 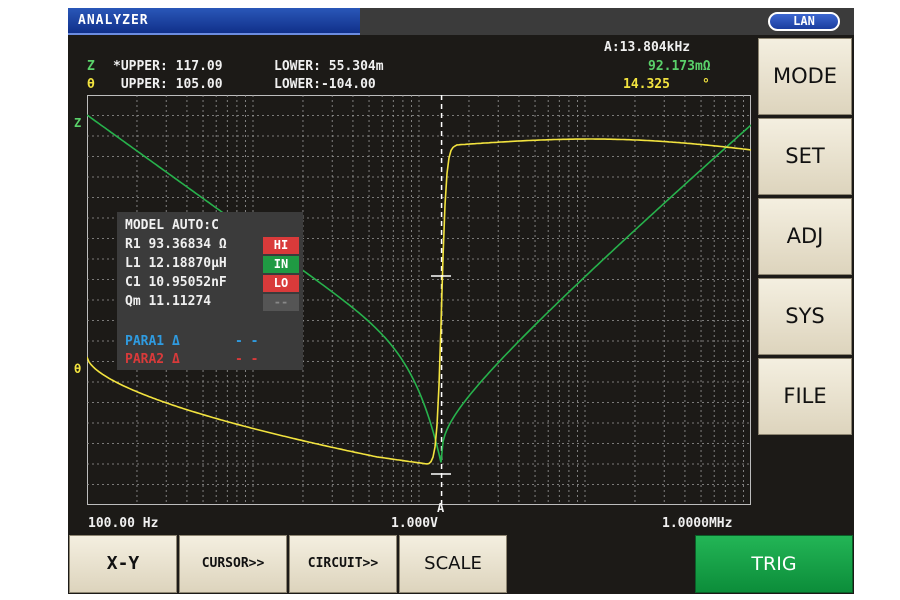 I want to click on para1-value: - -, so click(x=247, y=341).